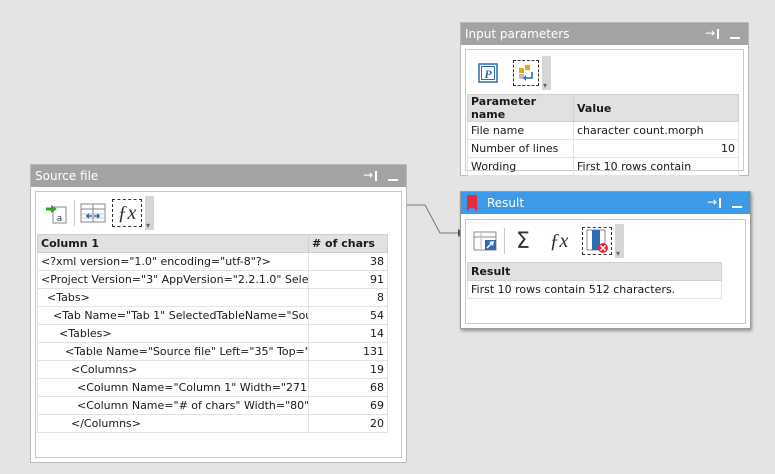 The width and height of the screenshot is (775, 474). I want to click on insert-parameter-button, so click(526, 73).